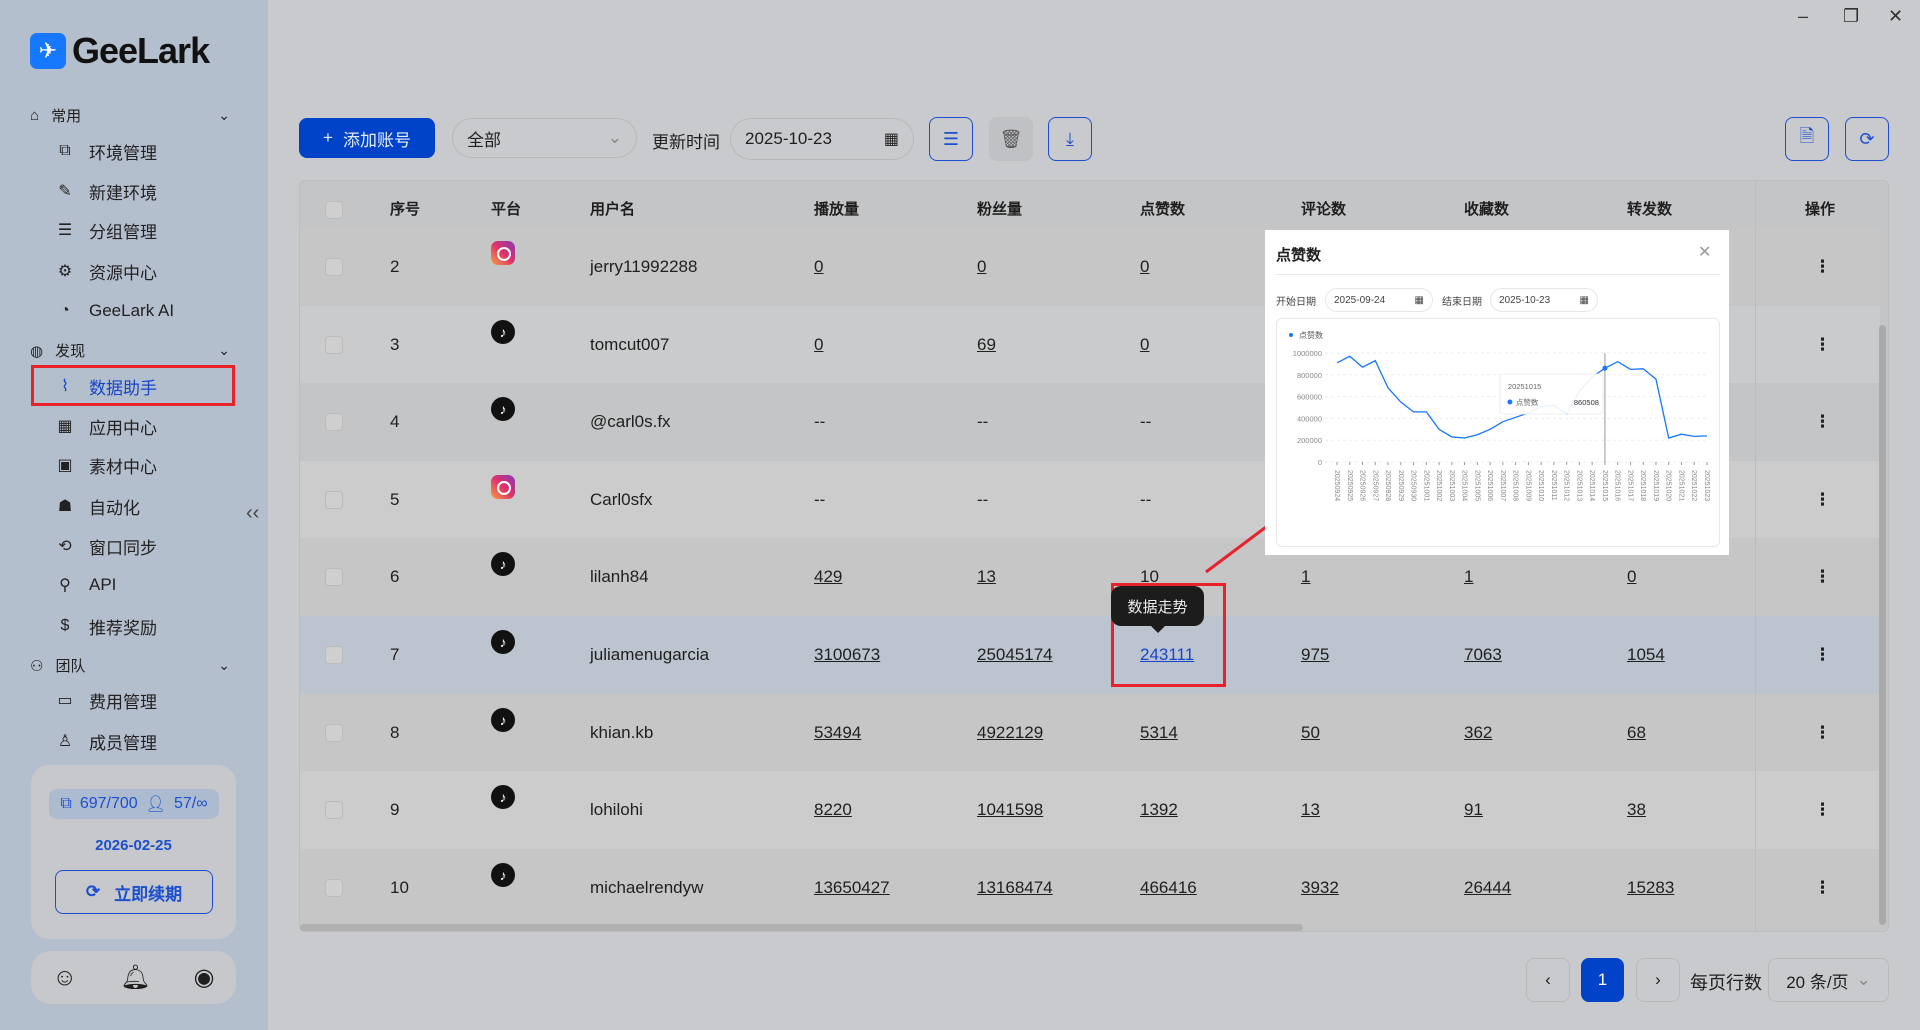 Image resolution: width=1920 pixels, height=1030 pixels. Describe the element at coordinates (1010, 810) in the screenshot. I see `cell-fans: 1041598` at that location.